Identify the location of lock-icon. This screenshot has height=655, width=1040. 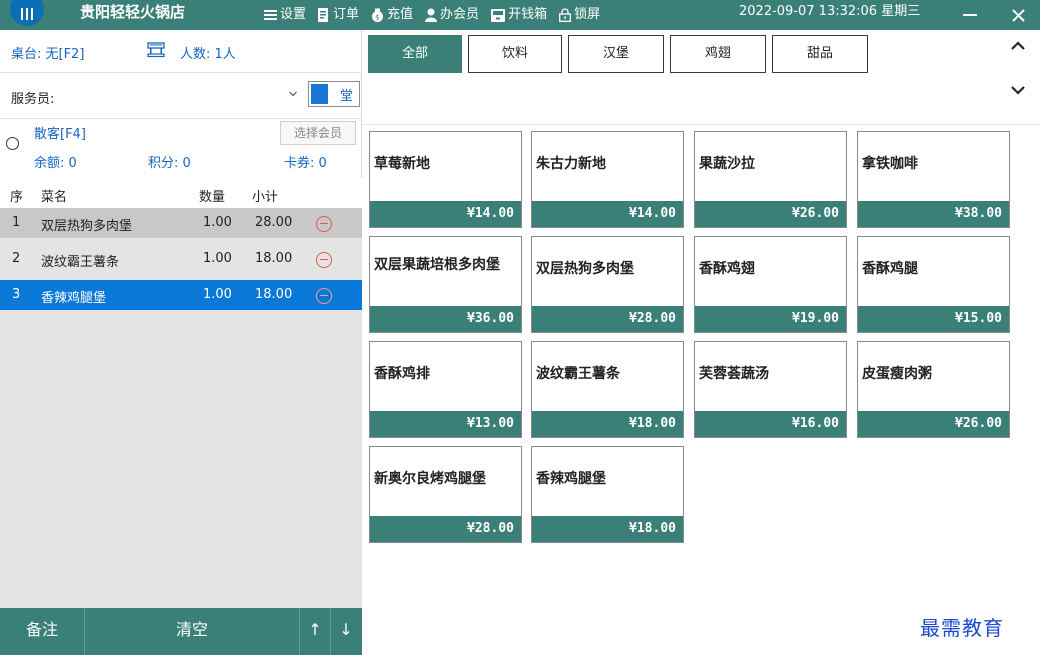
(565, 15).